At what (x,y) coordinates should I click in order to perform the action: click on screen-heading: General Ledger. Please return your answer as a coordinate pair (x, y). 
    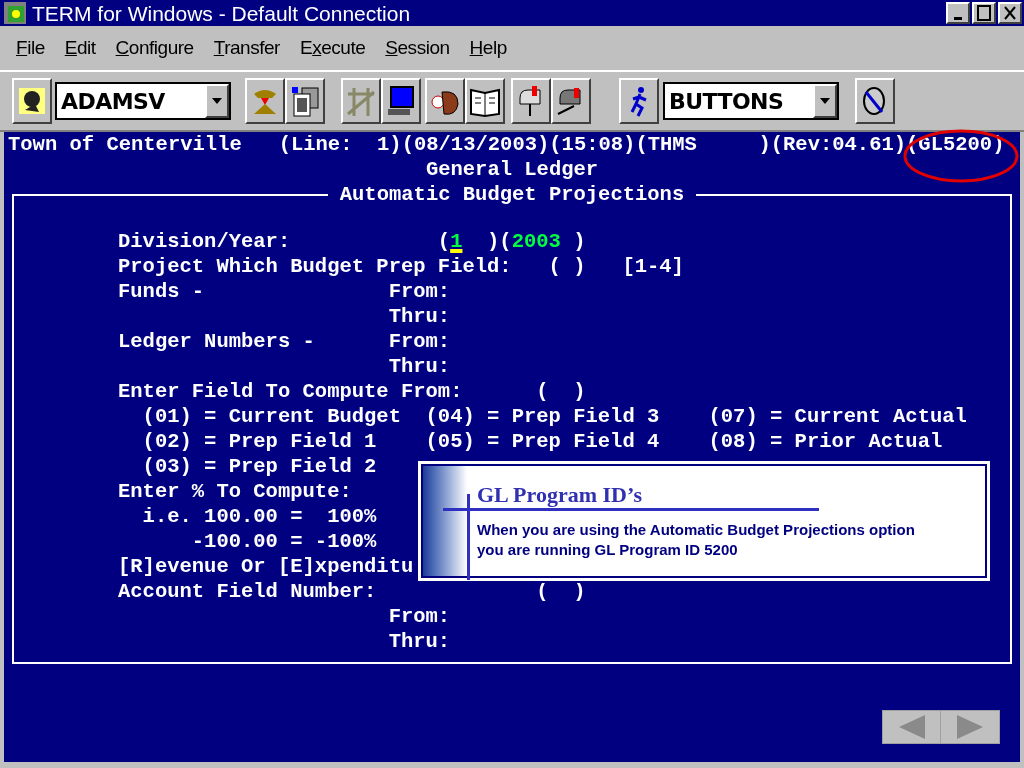
    Looking at the image, I should click on (512, 169).